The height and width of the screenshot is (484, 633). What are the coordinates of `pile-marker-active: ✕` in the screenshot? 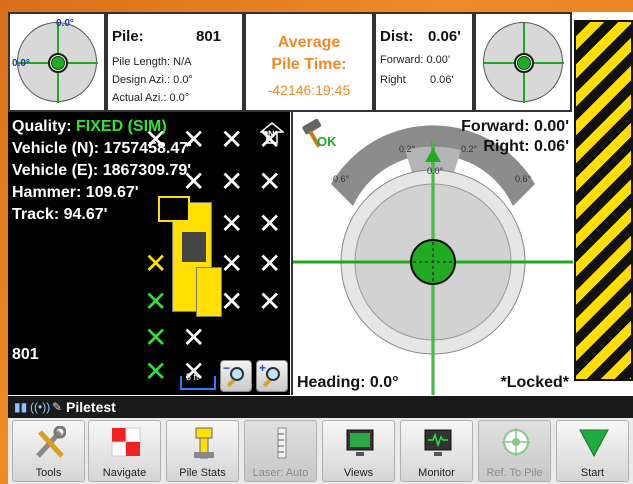 It's located at (156, 263).